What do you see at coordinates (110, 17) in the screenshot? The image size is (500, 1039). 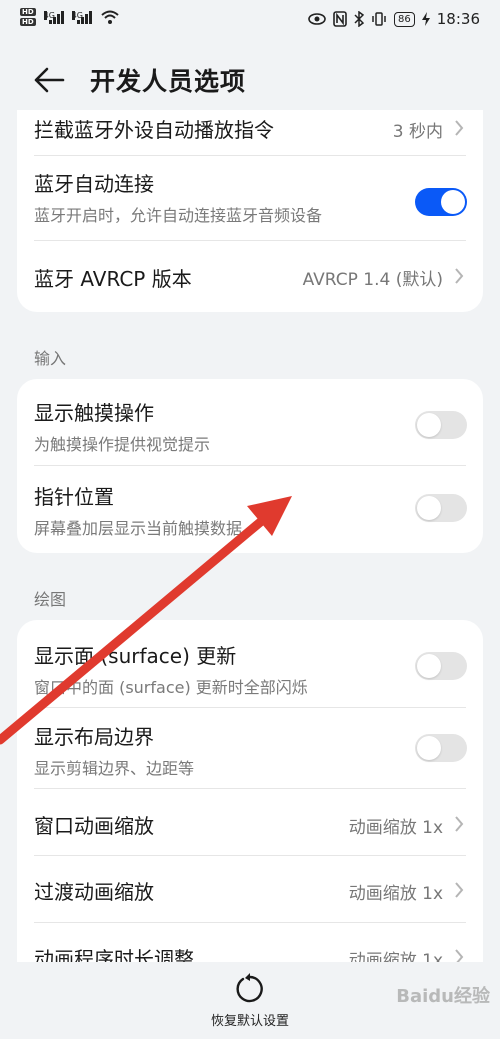 I see `wifi-icon` at bounding box center [110, 17].